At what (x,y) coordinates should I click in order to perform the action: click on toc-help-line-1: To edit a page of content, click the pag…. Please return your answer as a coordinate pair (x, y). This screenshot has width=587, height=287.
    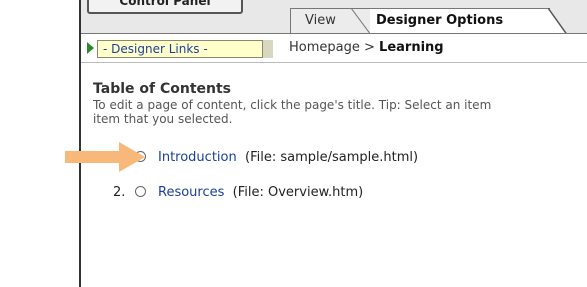
    Looking at the image, I should click on (292, 105).